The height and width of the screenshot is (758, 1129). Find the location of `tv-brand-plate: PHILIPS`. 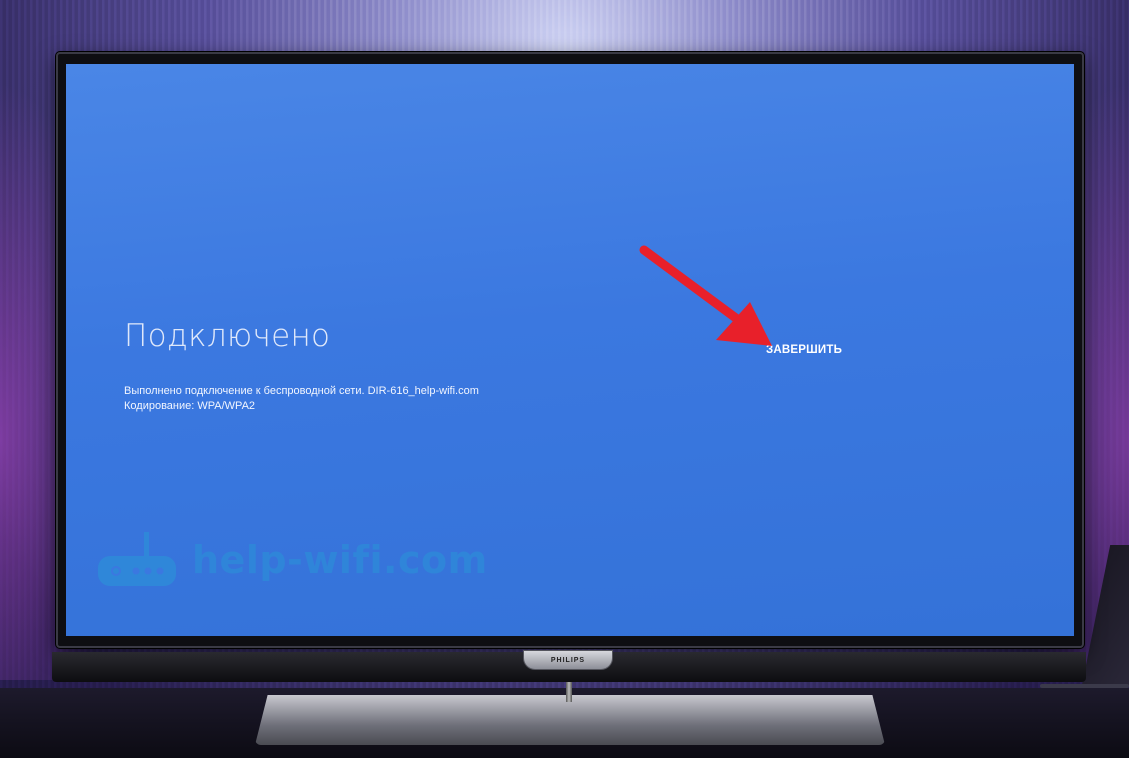

tv-brand-plate: PHILIPS is located at coordinates (568, 660).